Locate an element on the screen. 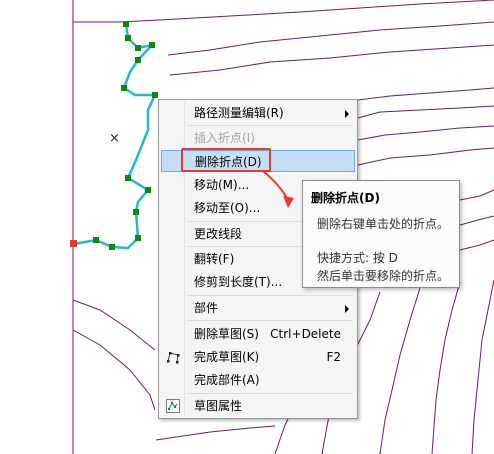 Image resolution: width=494 pixels, height=454 pixels. menu-item-delete-sketch: 删除草图(S) Ctrl+Delete is located at coordinates (258, 334).